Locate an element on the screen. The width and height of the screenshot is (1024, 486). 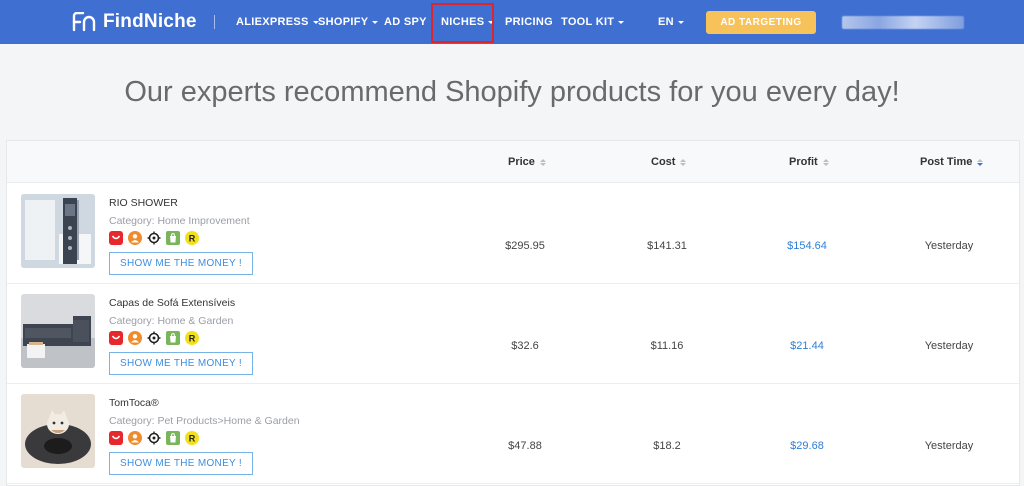
findniche-logo: FindNiche is located at coordinates (134, 22).